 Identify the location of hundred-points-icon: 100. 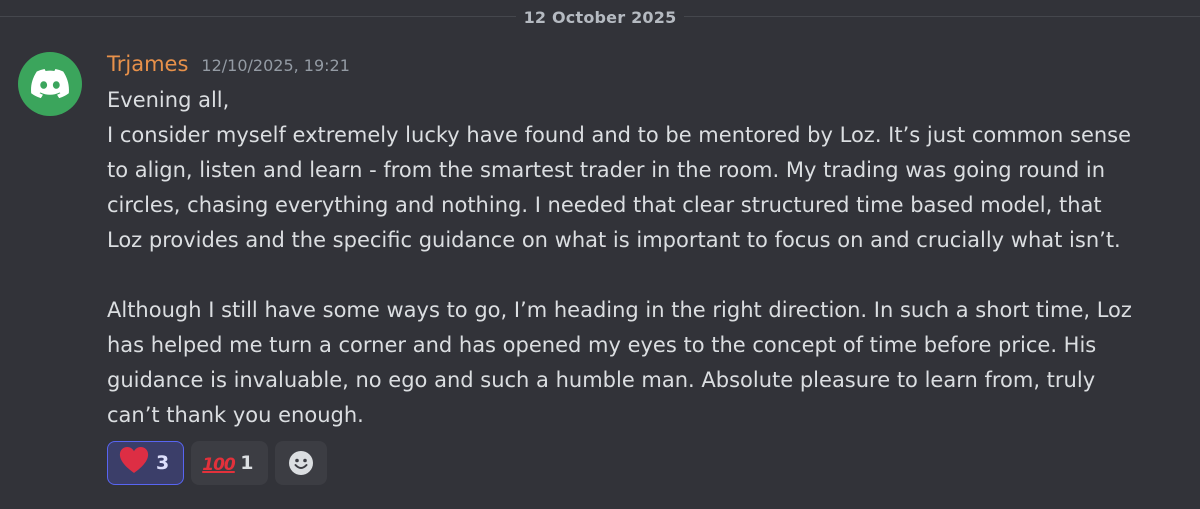
(218, 463).